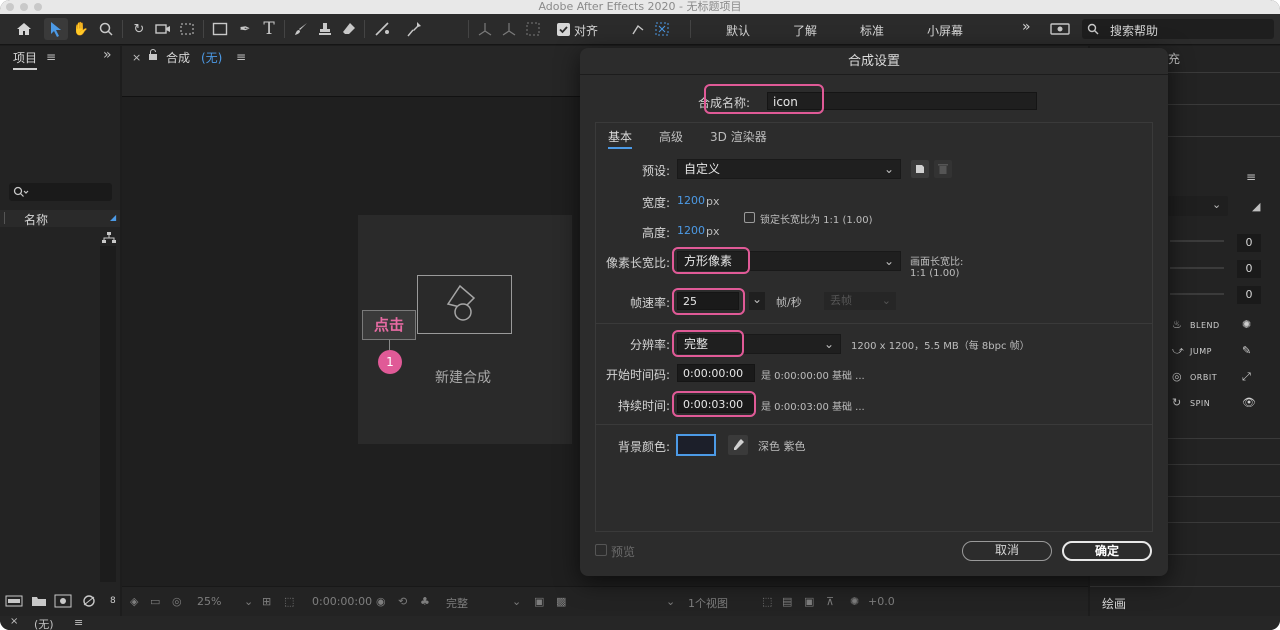 This screenshot has height=630, width=1280. What do you see at coordinates (241, 57) in the screenshot?
I see `composition-panel-menu-icon: ≡` at bounding box center [241, 57].